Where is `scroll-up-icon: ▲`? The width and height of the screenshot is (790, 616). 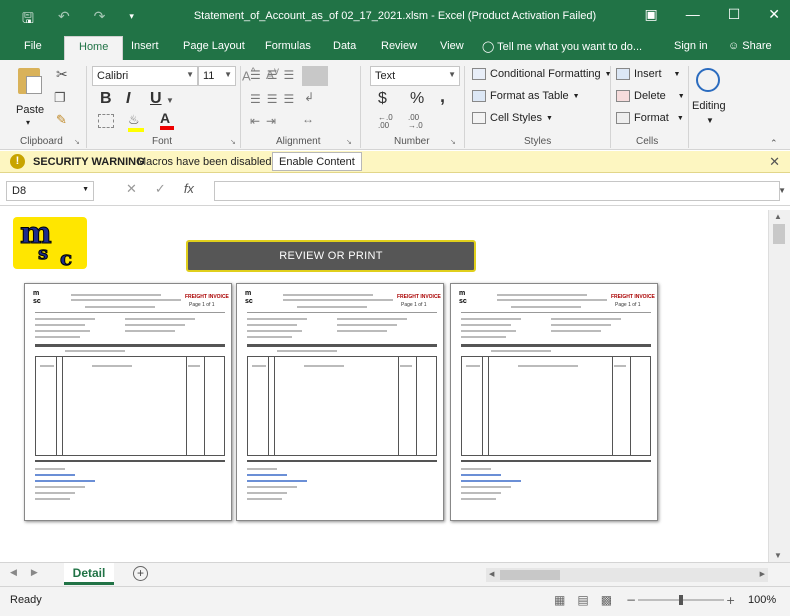 scroll-up-icon: ▲ is located at coordinates (778, 216).